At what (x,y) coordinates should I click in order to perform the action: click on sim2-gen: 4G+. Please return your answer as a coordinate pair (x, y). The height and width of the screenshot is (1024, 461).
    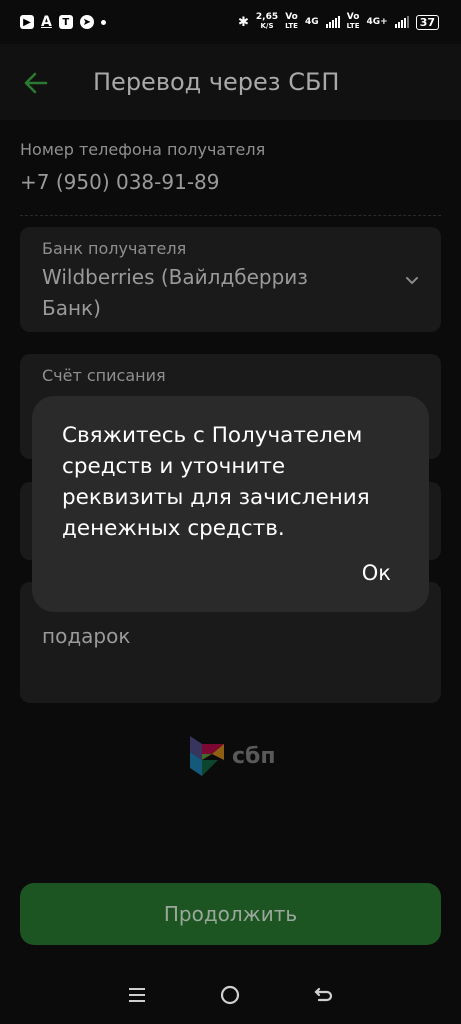
    Looking at the image, I should click on (377, 21).